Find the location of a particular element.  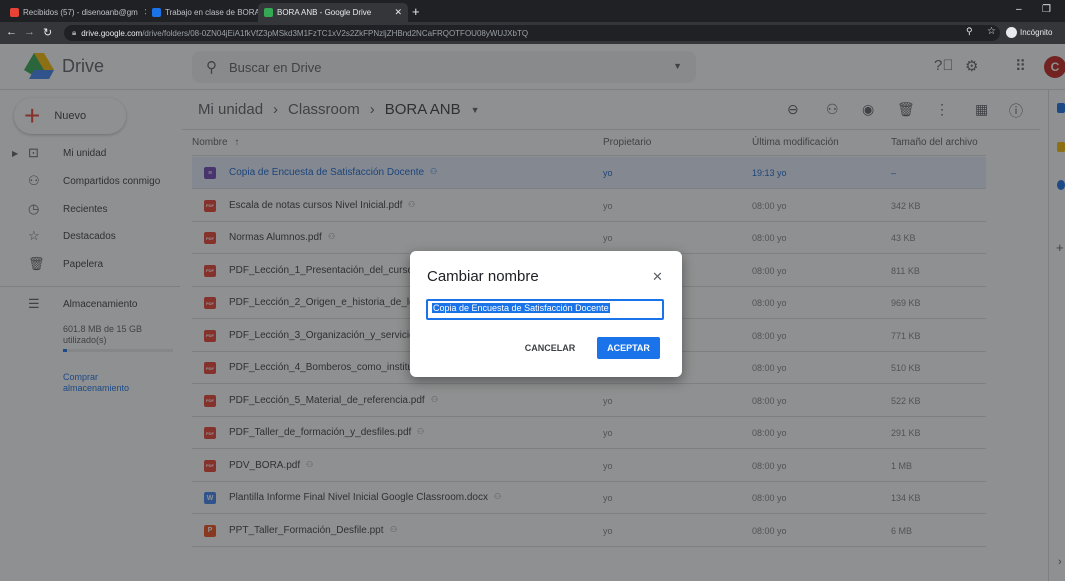

forward-icon: → is located at coordinates (29, 32).